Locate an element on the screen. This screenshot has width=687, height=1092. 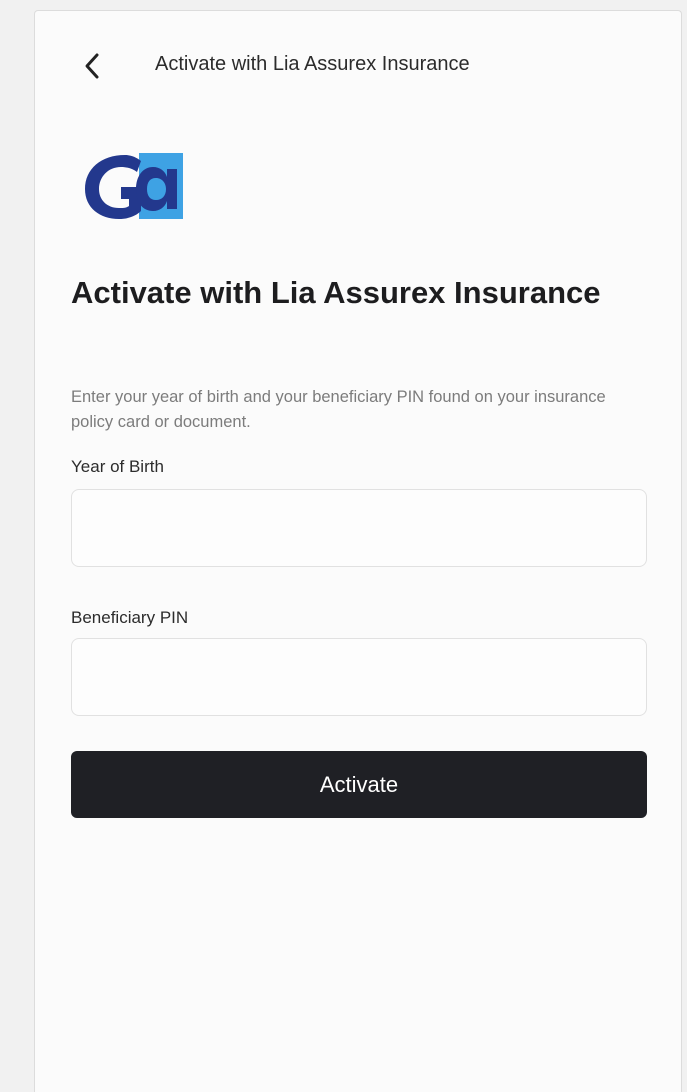
navigation-bar: Activate with Lia Assurex Insurance is located at coordinates (358, 66).